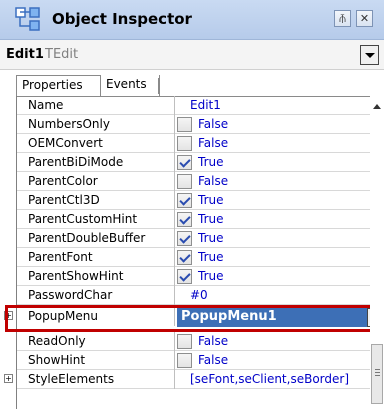  I want to click on chevron-down-icon, so click(369, 55).